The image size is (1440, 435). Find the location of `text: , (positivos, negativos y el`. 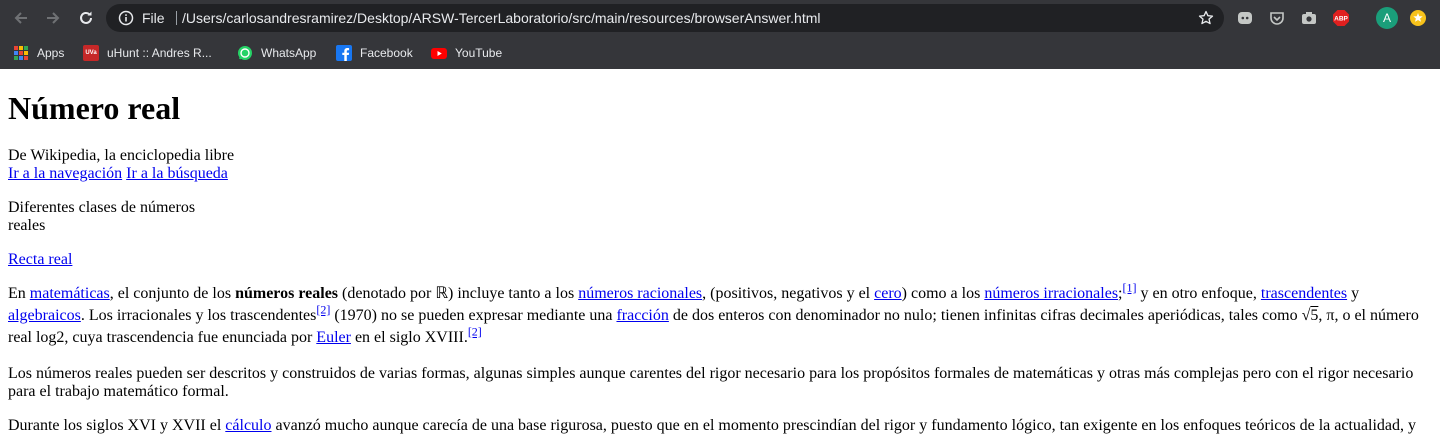

text: , (positivos, negativos y el is located at coordinates (788, 293).